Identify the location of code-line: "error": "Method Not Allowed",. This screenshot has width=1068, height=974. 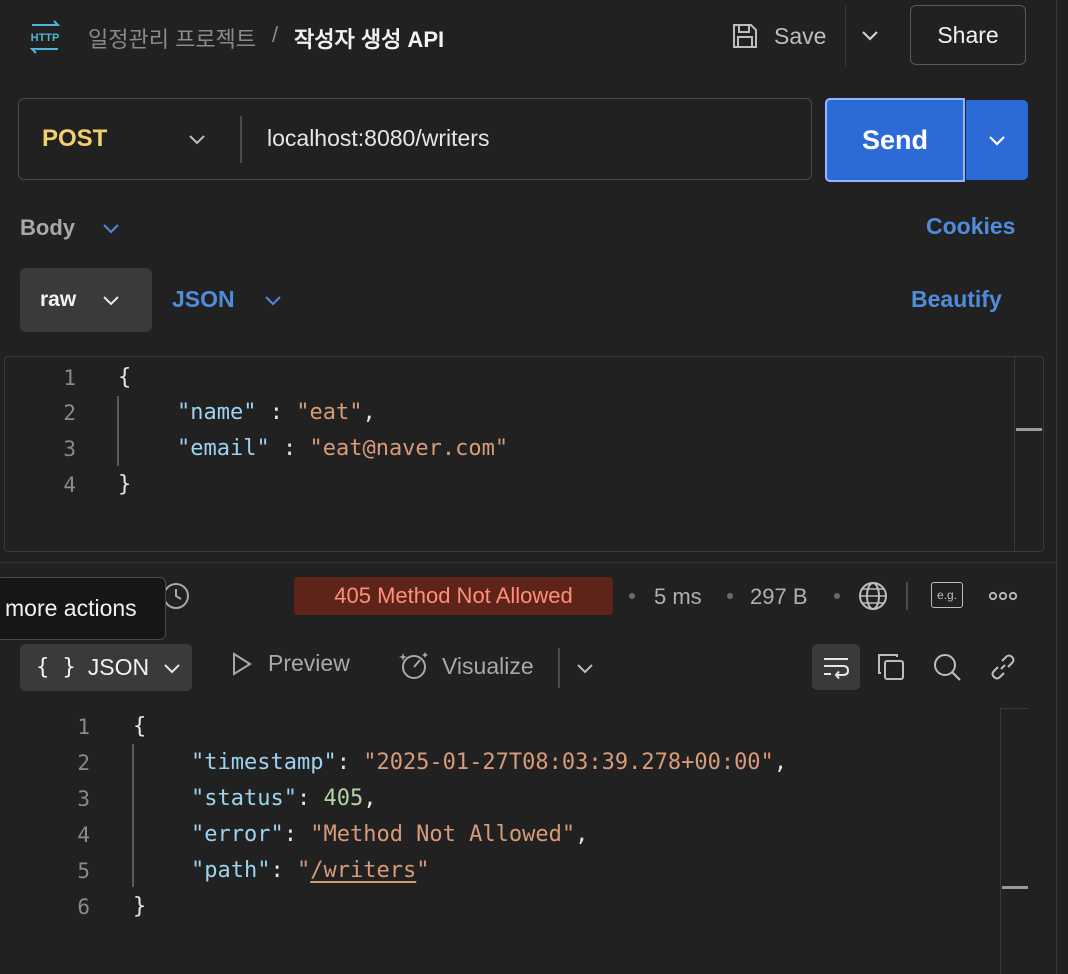
(389, 834).